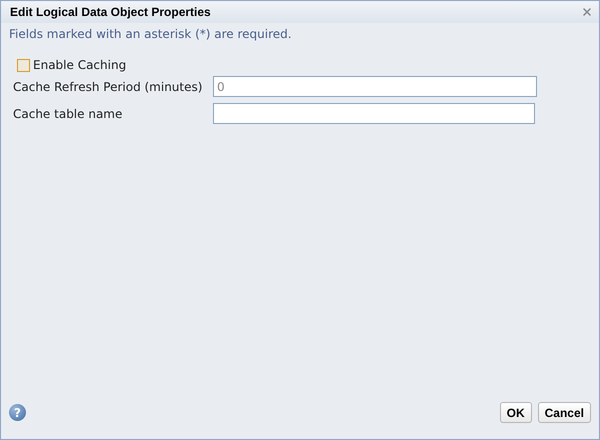  Describe the element at coordinates (564, 412) in the screenshot. I see `cancel-button: Cancel` at that location.